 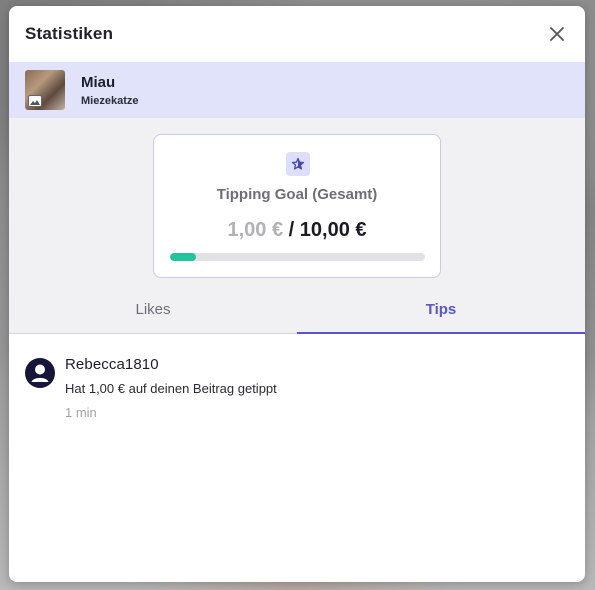 What do you see at coordinates (35, 101) in the screenshot?
I see `image-icon` at bounding box center [35, 101].